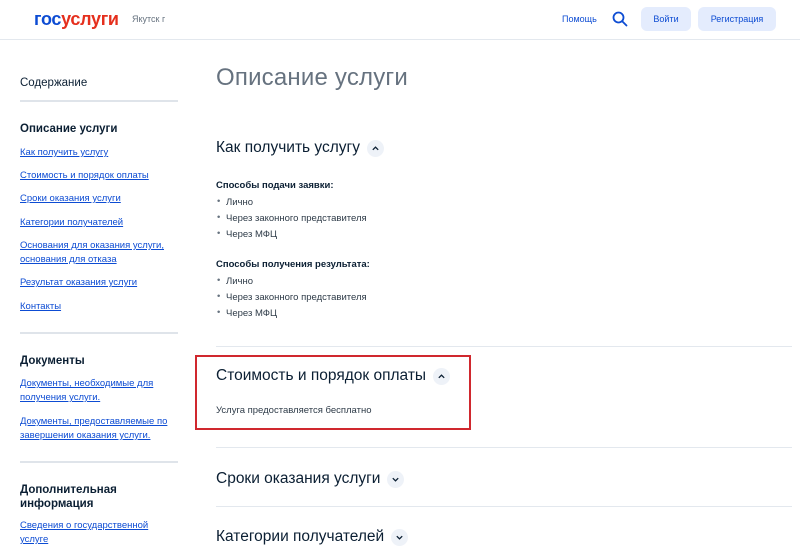 This screenshot has width=800, height=559. I want to click on submit-methods-label: Способы подачи заявки:, so click(275, 185).